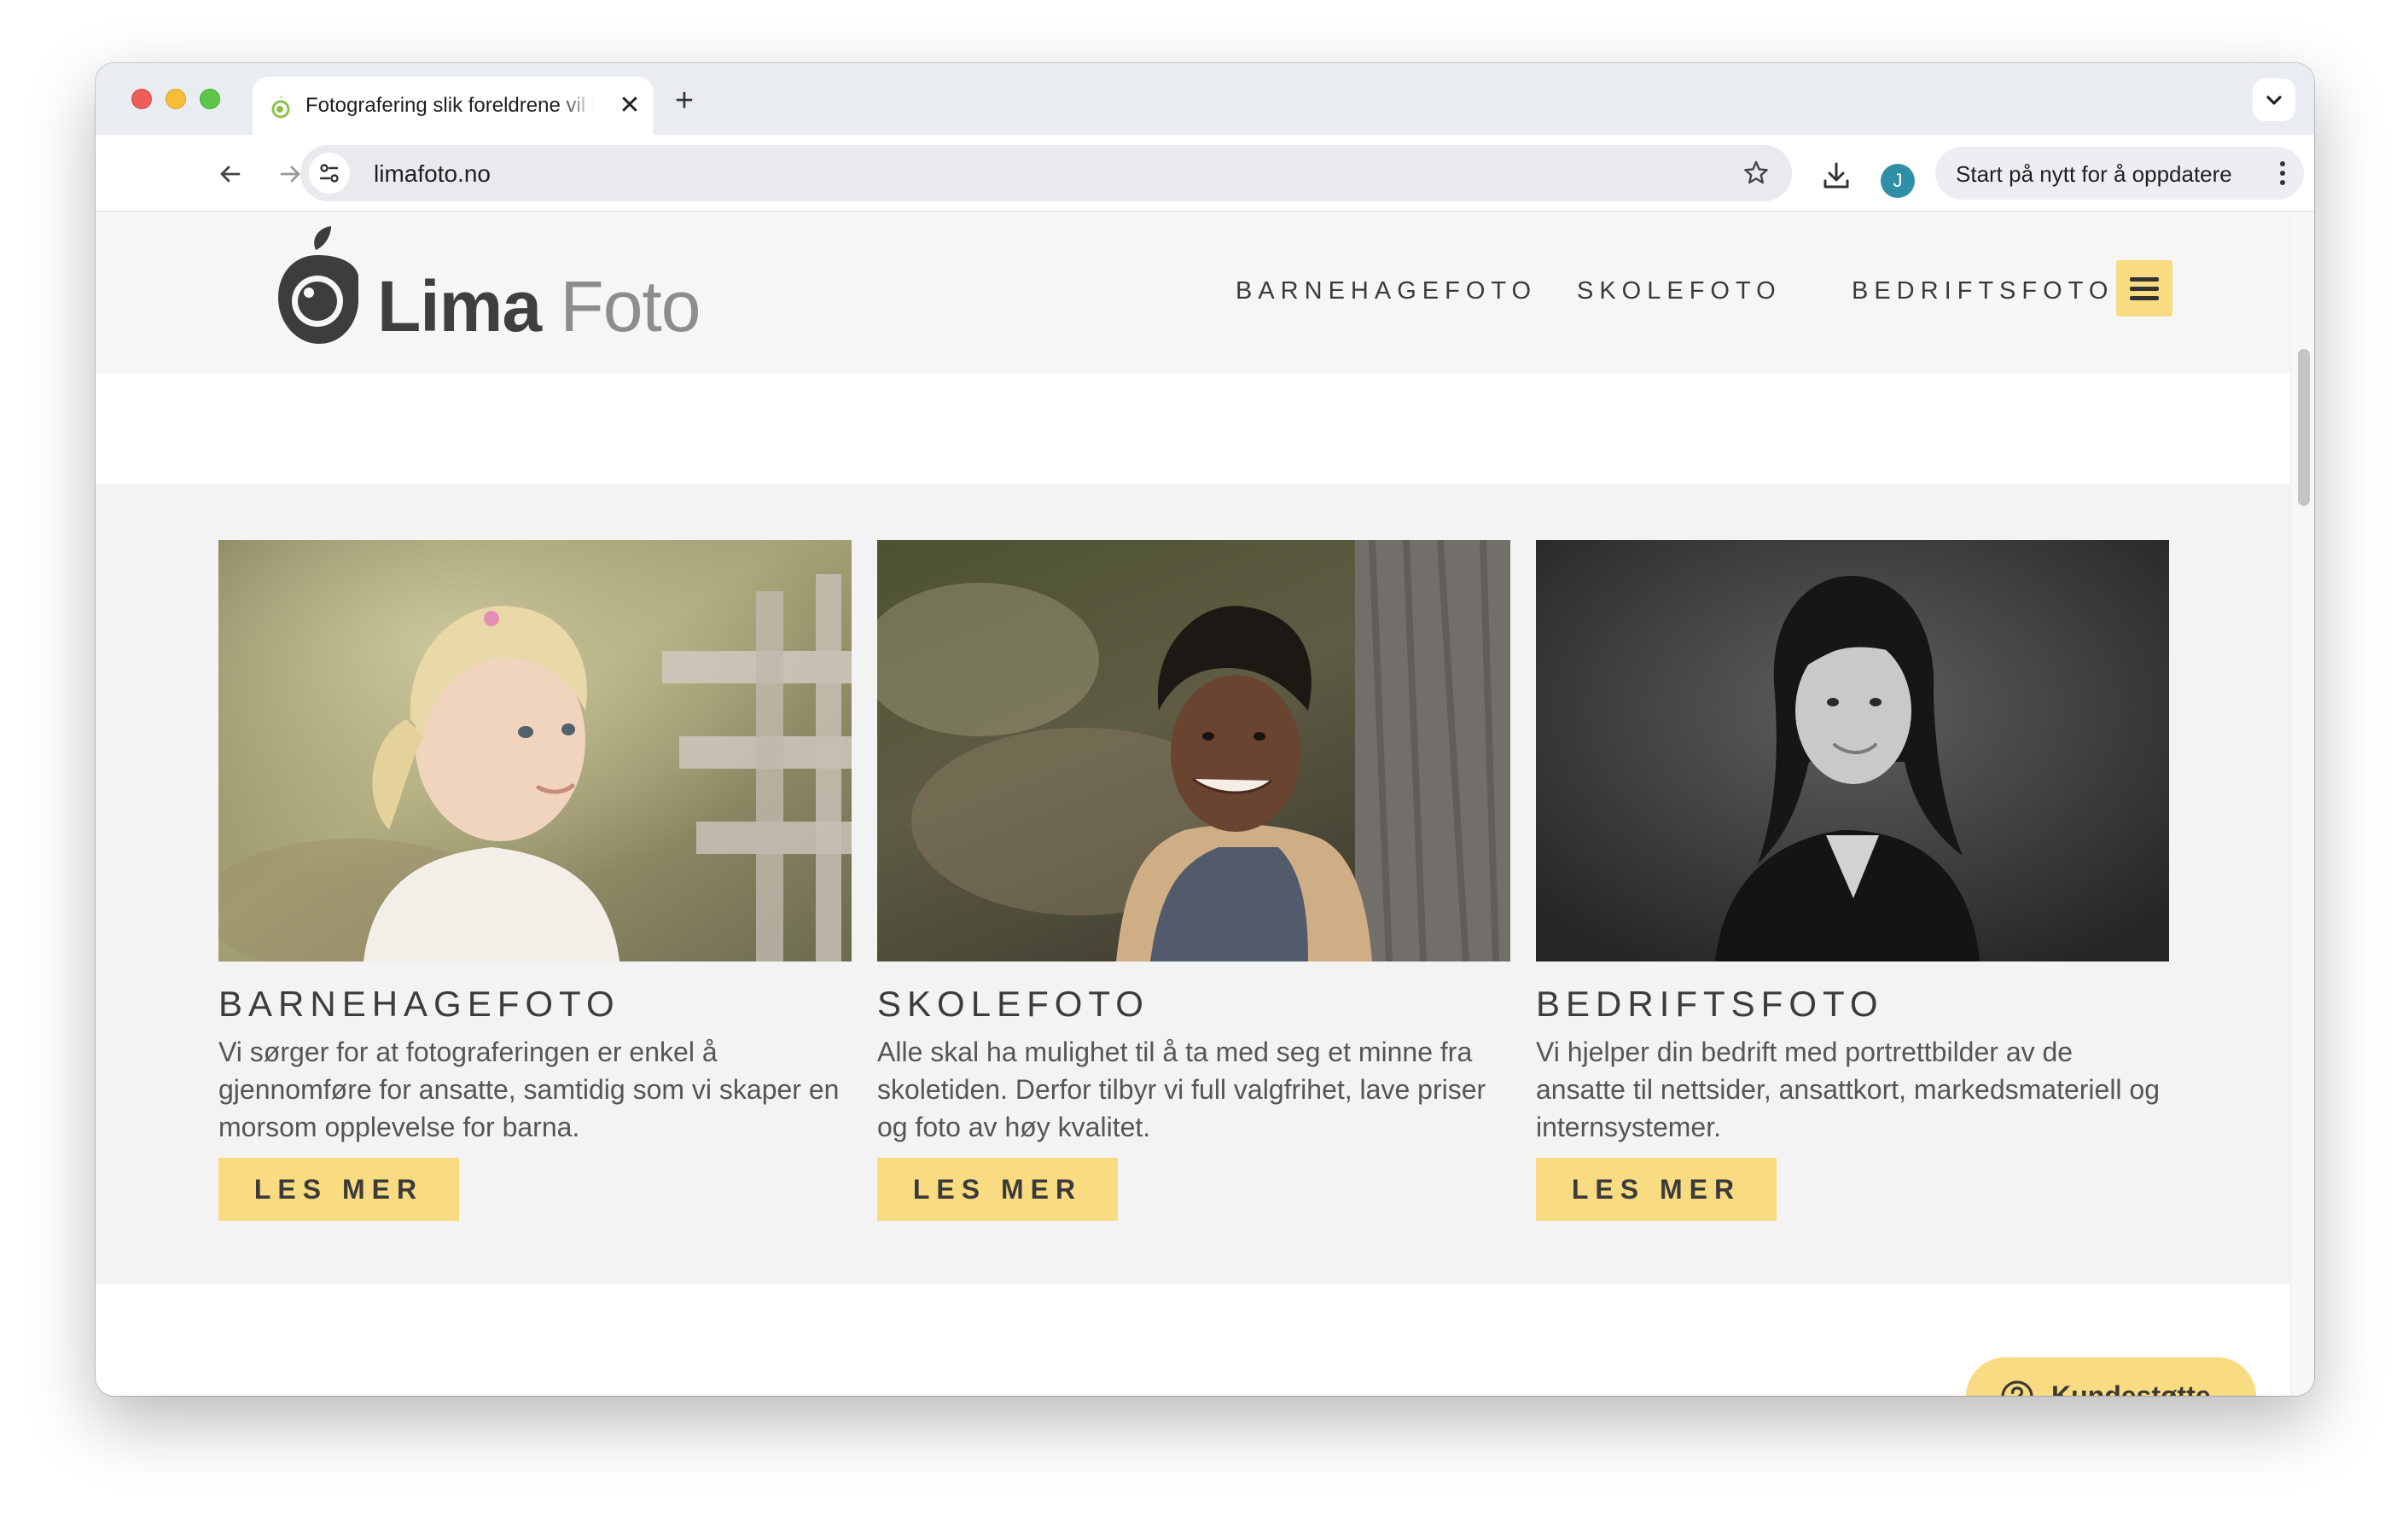 This screenshot has height=1522, width=2408. Describe the element at coordinates (1679, 291) in the screenshot. I see `nav-skolefoto: SKOLEFOTO` at that location.